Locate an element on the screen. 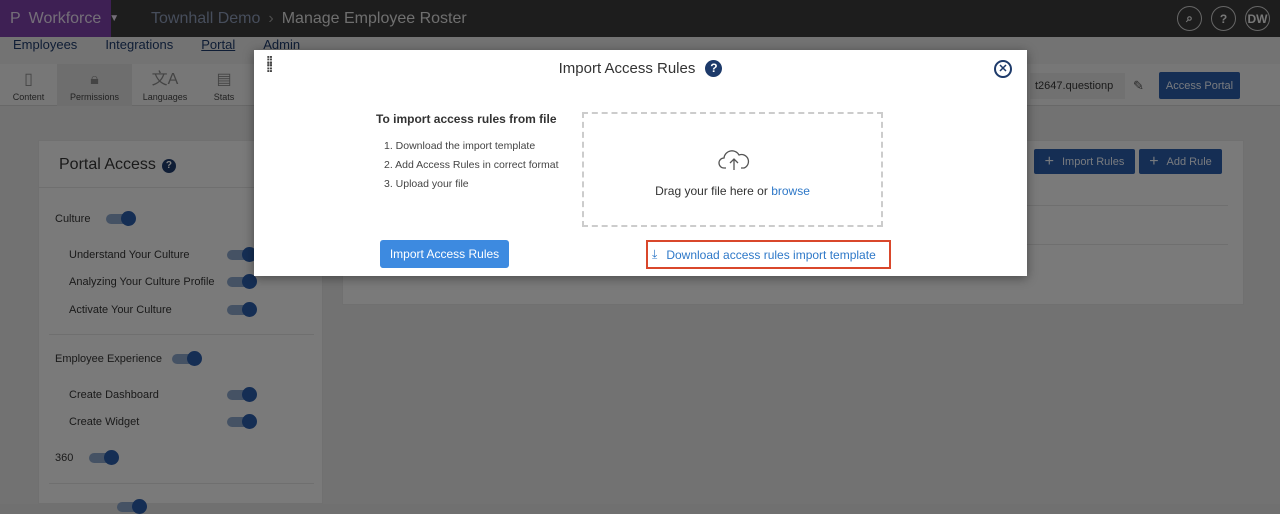 Image resolution: width=1280 pixels, height=514 pixels. toggle-culture is located at coordinates (121, 218).